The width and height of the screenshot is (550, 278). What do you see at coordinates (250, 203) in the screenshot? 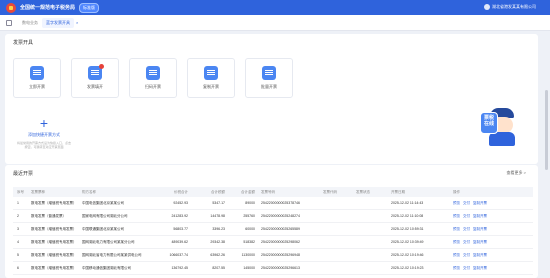
I see `table-cell: 89000` at bounding box center [250, 203].